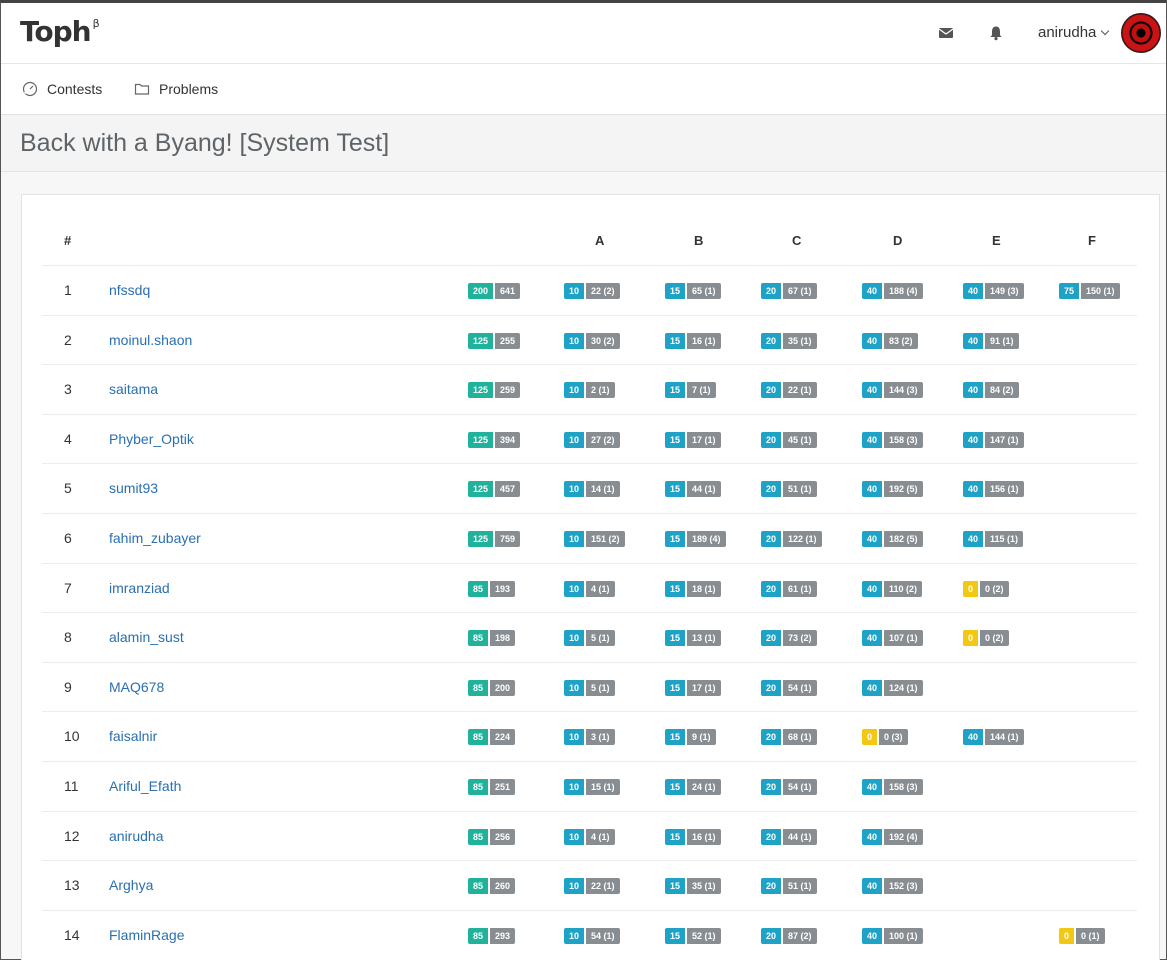 Image resolution: width=1167 pixels, height=960 pixels. I want to click on contestant-link: saitama, so click(133, 389).